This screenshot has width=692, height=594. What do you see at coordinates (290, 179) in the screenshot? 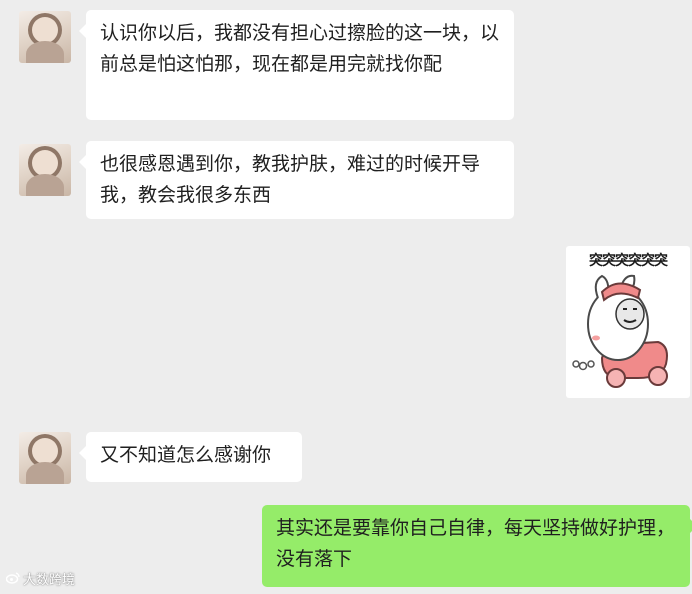
I see `message-text: 也很感恩遇到你，教我护肤，难过的时候开导我，教会我很多东西` at bounding box center [290, 179].